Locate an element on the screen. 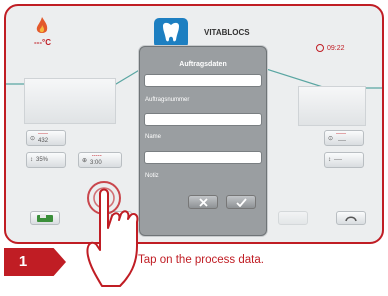 The width and height of the screenshot is (388, 296). name-input is located at coordinates (203, 157).